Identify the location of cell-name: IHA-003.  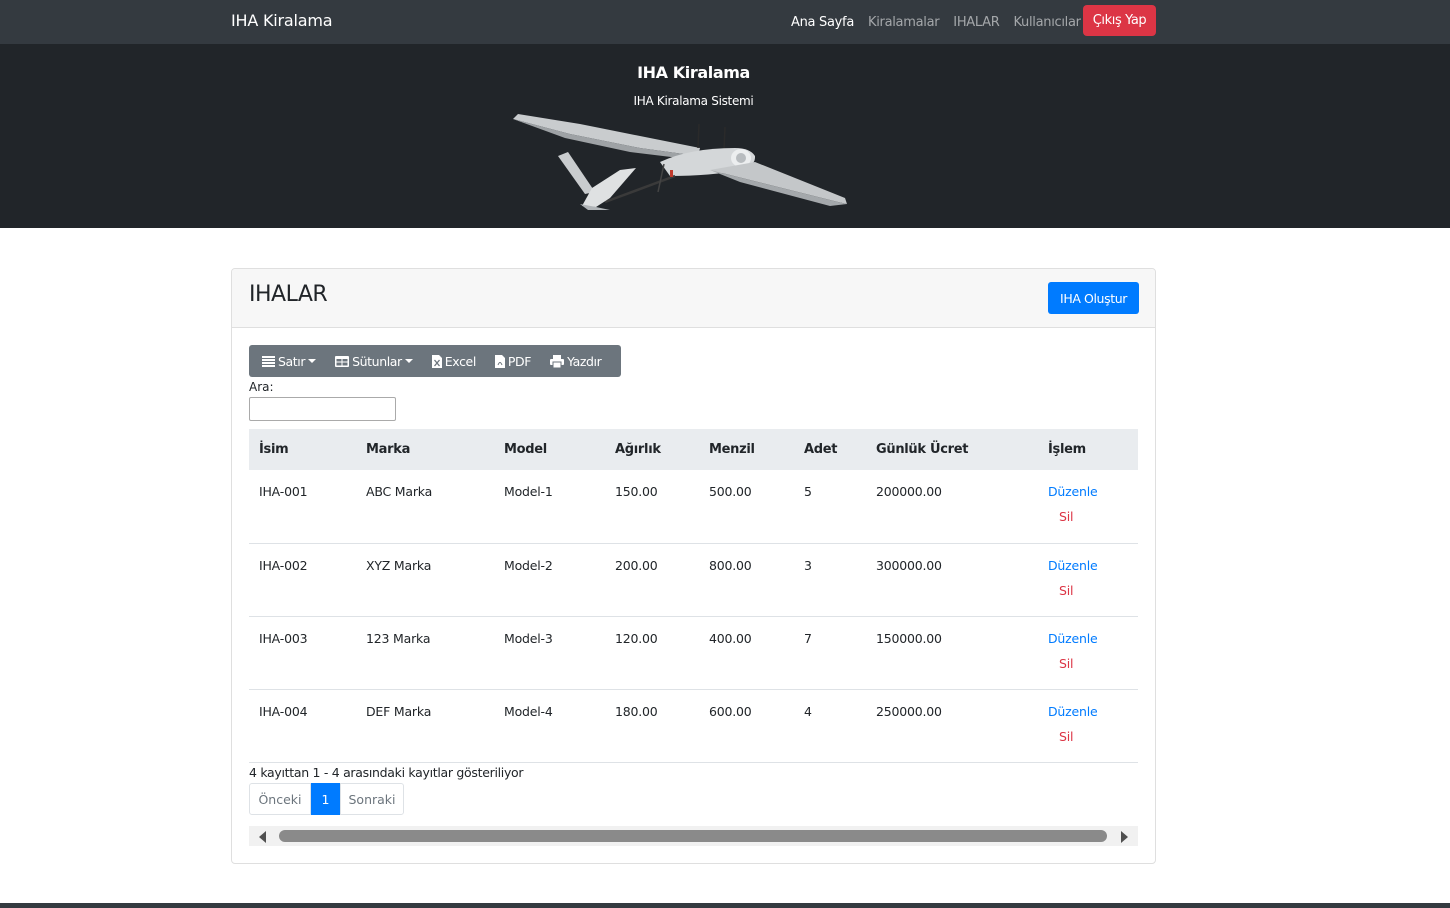
(302, 653).